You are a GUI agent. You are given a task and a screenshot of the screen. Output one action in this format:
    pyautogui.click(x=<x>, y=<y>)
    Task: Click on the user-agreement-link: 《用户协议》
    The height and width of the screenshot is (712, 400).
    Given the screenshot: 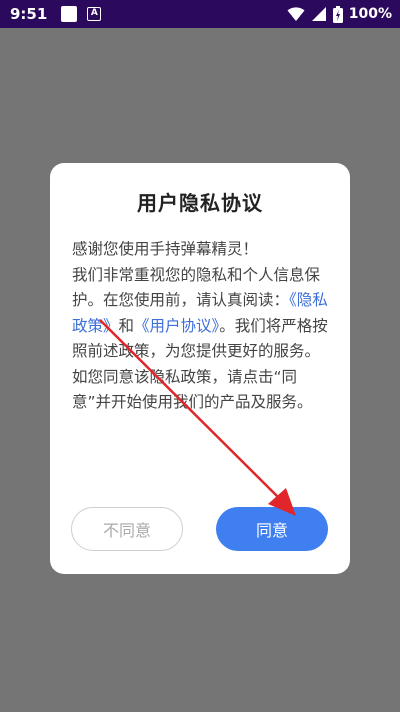 What is the action you would take?
    pyautogui.click(x=176, y=326)
    